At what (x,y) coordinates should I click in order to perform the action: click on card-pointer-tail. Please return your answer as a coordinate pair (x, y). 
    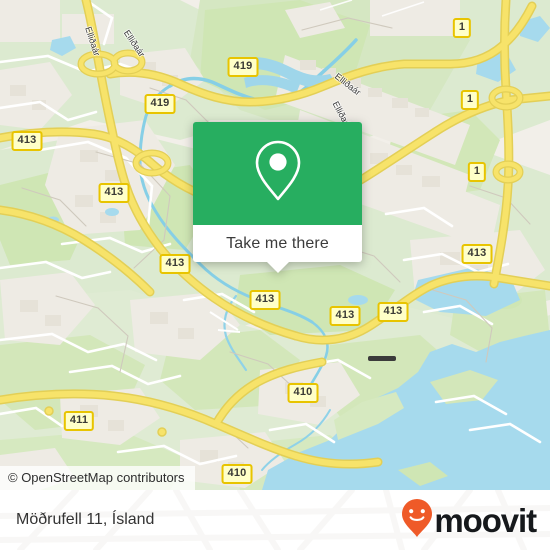
    Looking at the image, I should click on (277, 267).